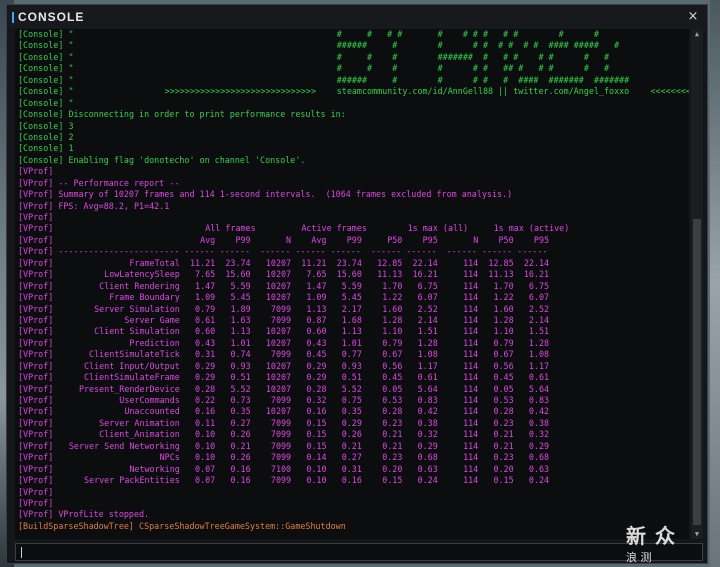 This screenshot has width=720, height=567. Describe the element at coordinates (131, 365) in the screenshot. I see `row-name: Client Input/Output` at that location.